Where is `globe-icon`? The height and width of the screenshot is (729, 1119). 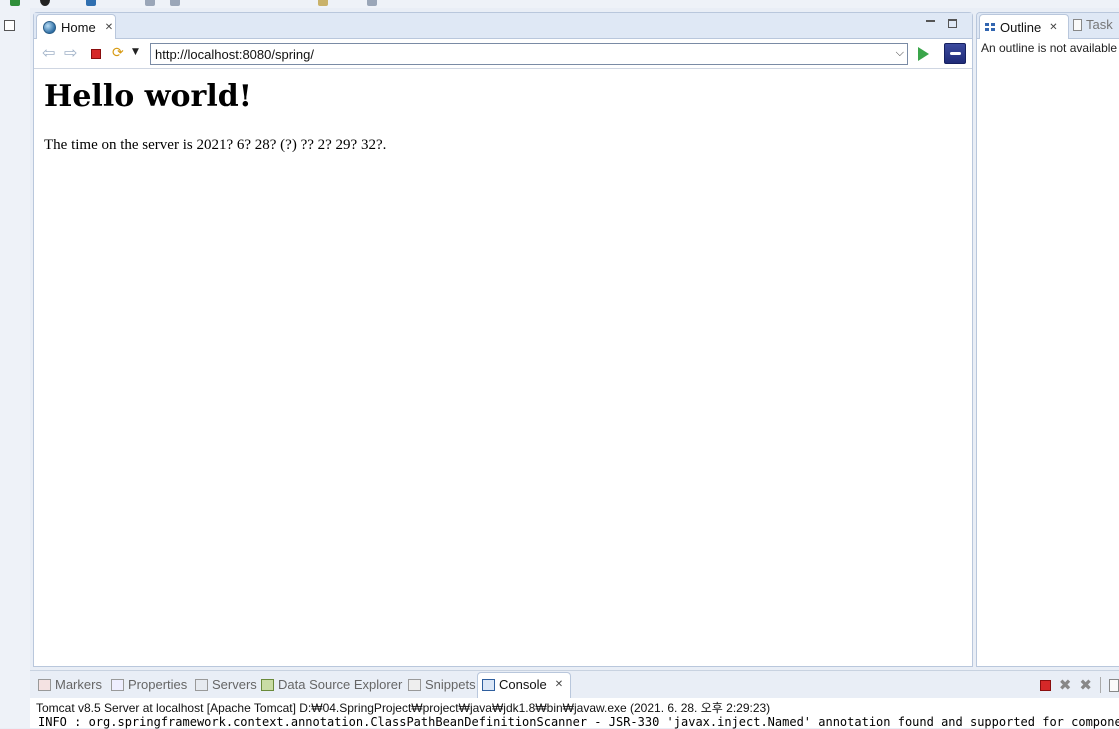 globe-icon is located at coordinates (49, 27).